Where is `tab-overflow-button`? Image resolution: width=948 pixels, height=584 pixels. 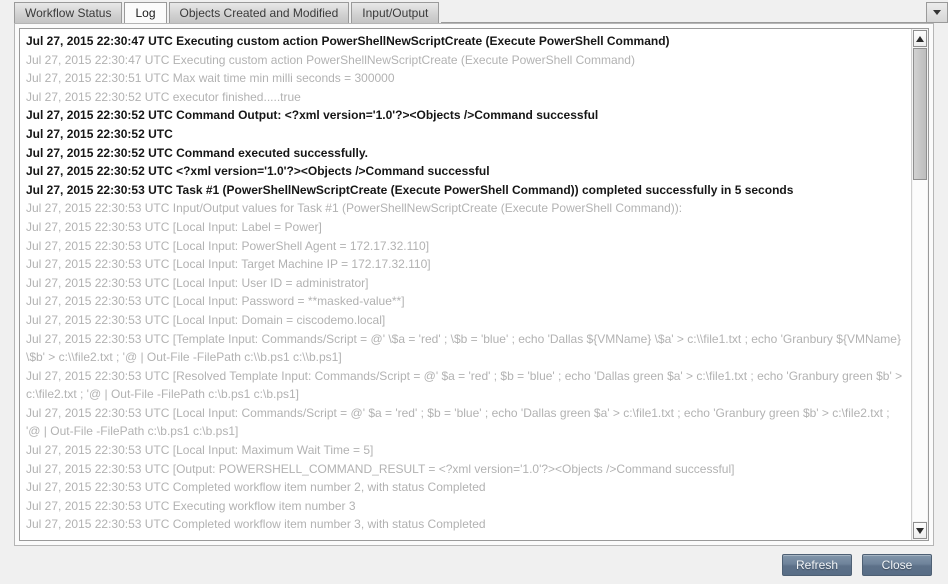
tab-overflow-button is located at coordinates (937, 12).